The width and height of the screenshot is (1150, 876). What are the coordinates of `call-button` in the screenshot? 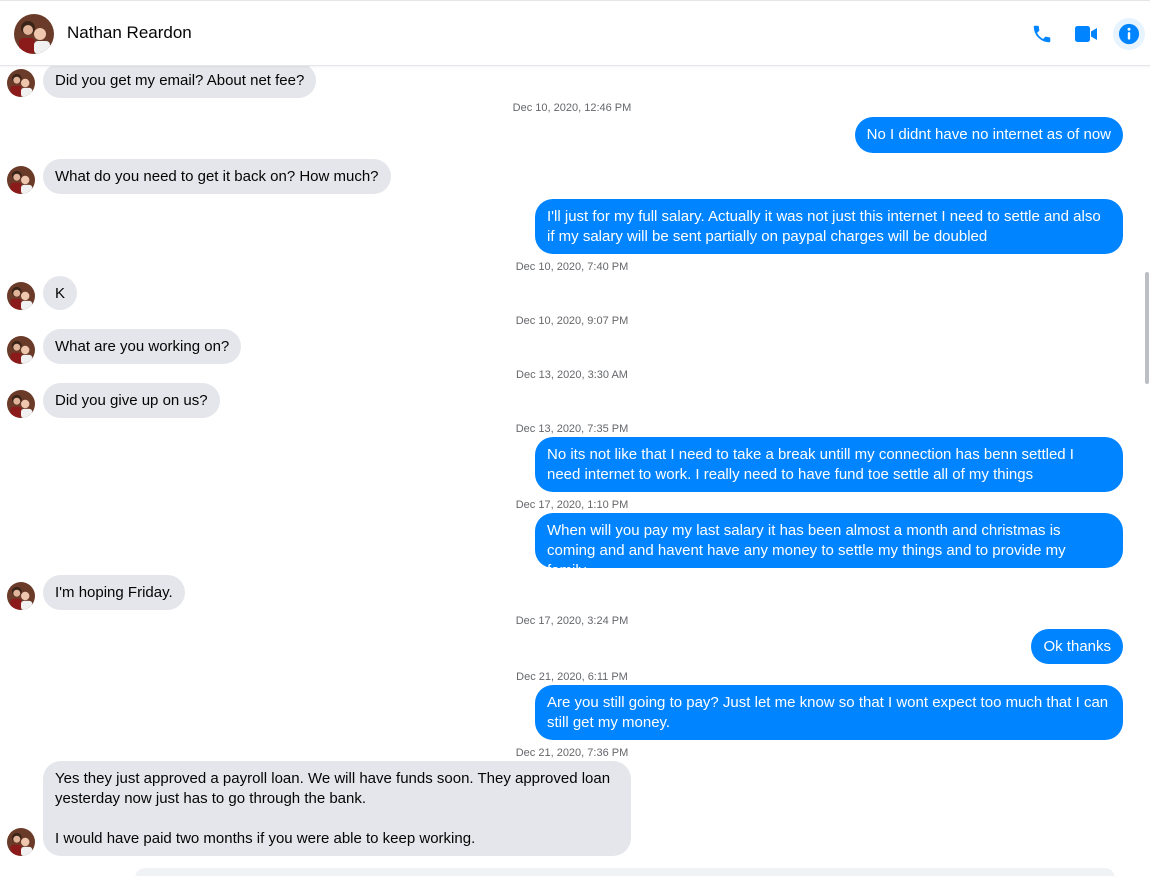 It's located at (1042, 34).